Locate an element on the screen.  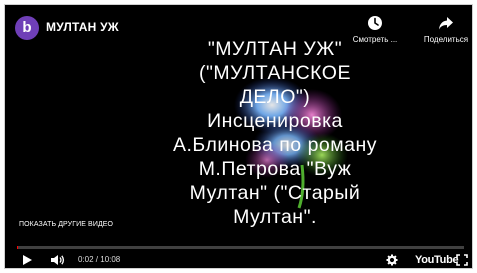
overlay-line: ("МУЛТАНСКОЕ is located at coordinates (275, 73).